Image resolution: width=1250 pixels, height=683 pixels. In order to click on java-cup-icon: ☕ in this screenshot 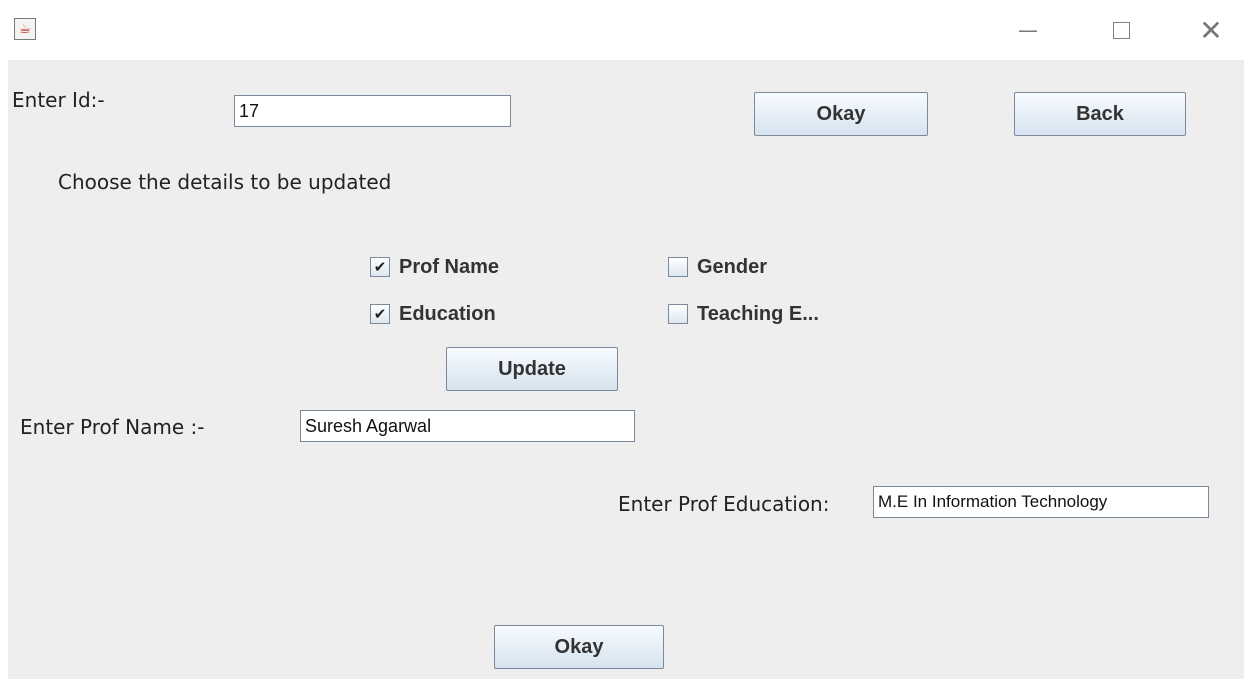, I will do `click(25, 29)`.